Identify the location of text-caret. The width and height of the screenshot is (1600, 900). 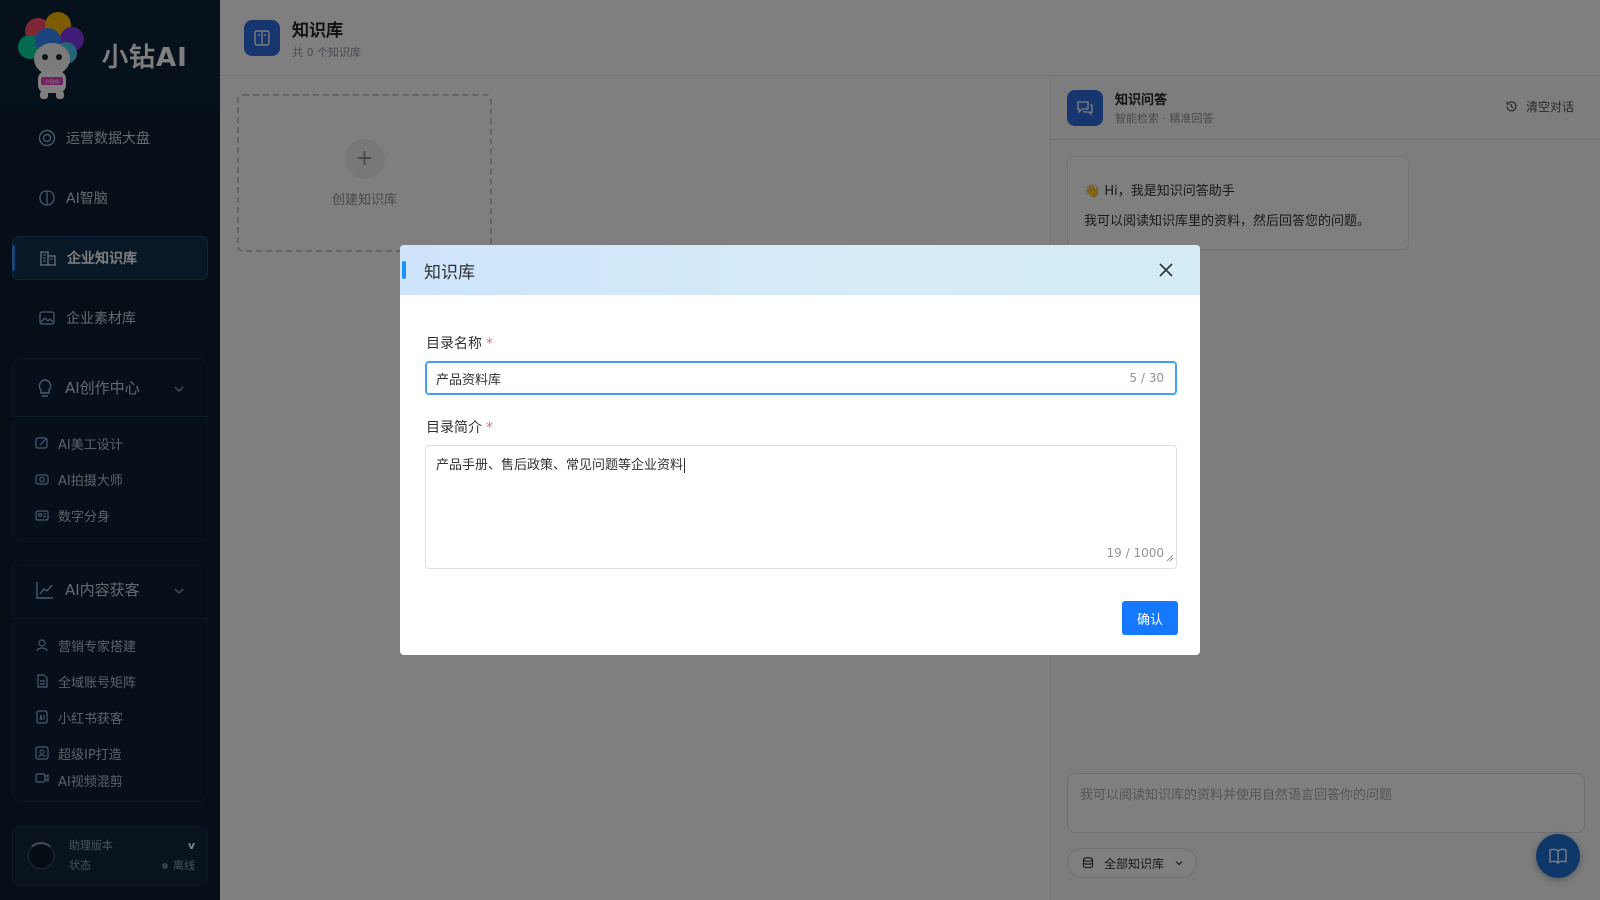
(685, 465).